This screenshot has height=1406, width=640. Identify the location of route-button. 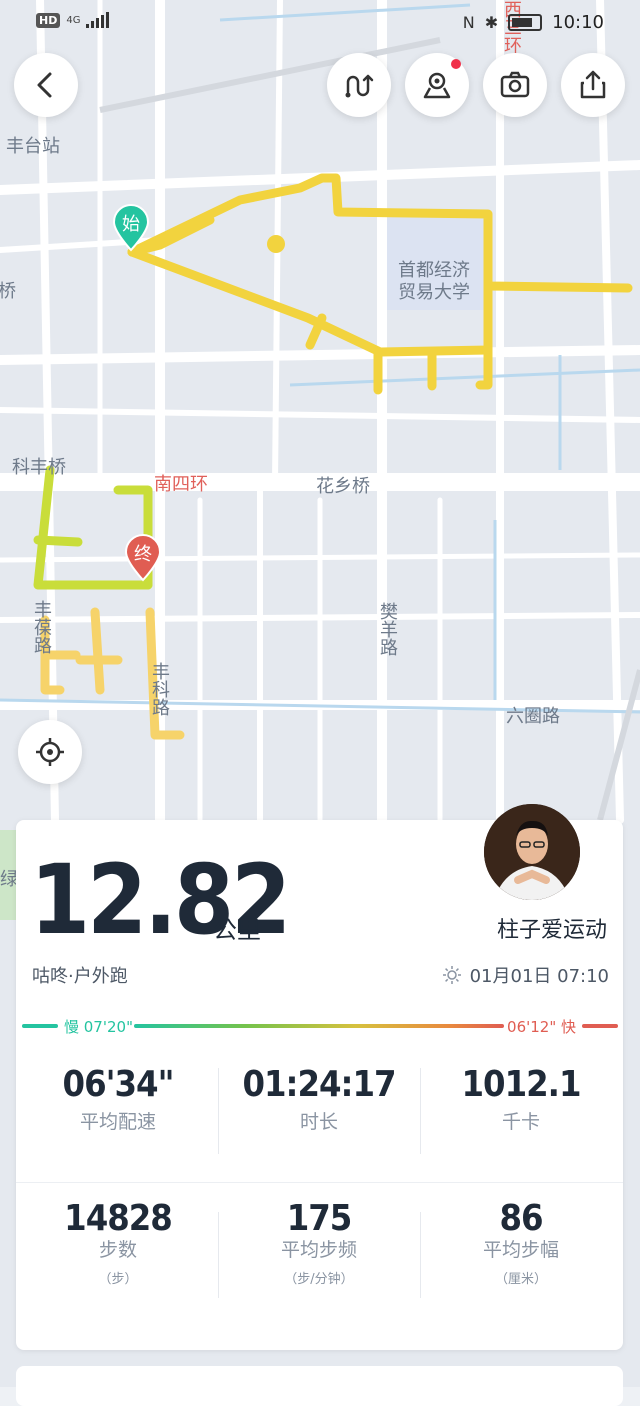
(359, 85).